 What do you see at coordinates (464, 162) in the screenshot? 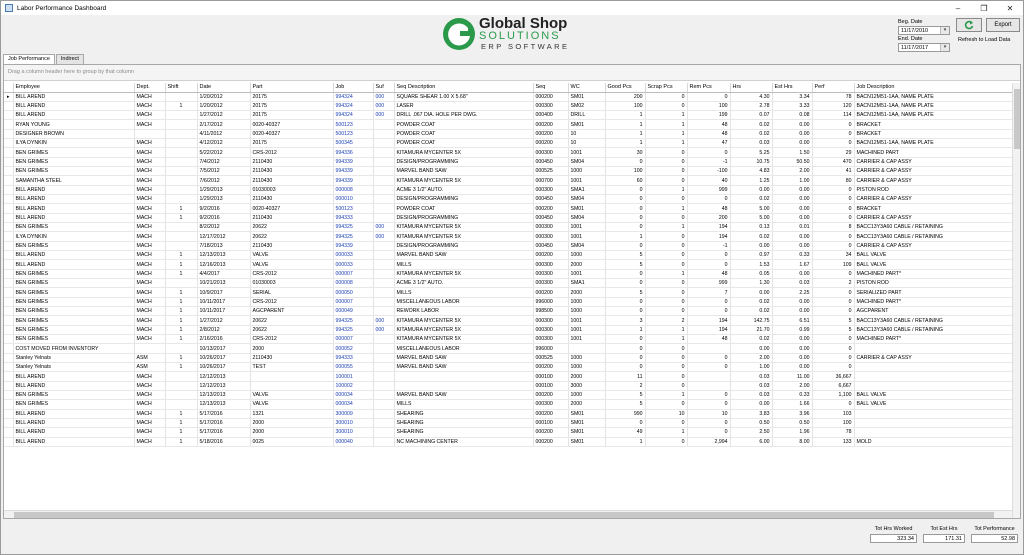
I see `cell-seq-description: DESIGN/PROGRAMMING` at bounding box center [464, 162].